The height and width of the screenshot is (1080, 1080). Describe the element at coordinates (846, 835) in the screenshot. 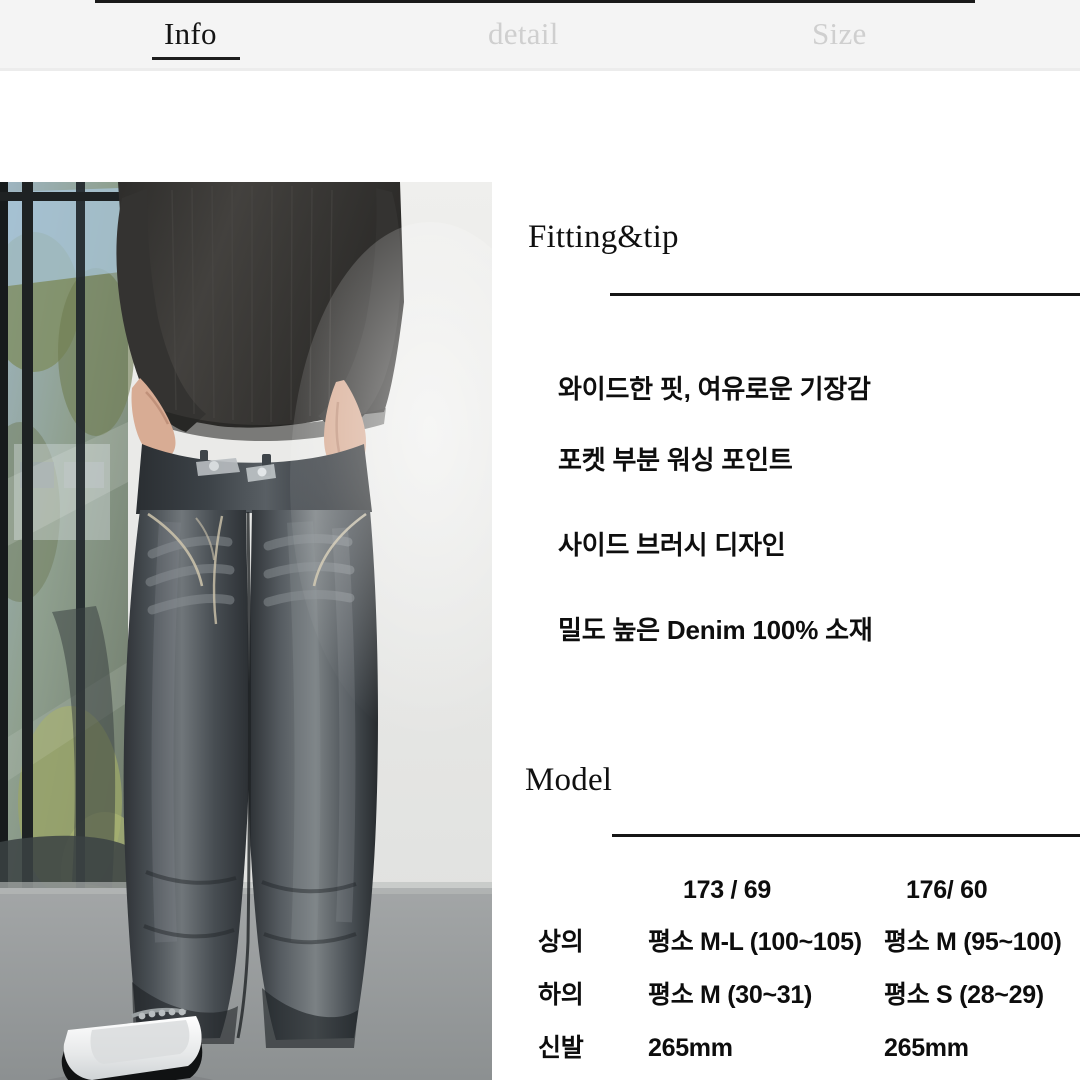

I see `model-rule` at that location.